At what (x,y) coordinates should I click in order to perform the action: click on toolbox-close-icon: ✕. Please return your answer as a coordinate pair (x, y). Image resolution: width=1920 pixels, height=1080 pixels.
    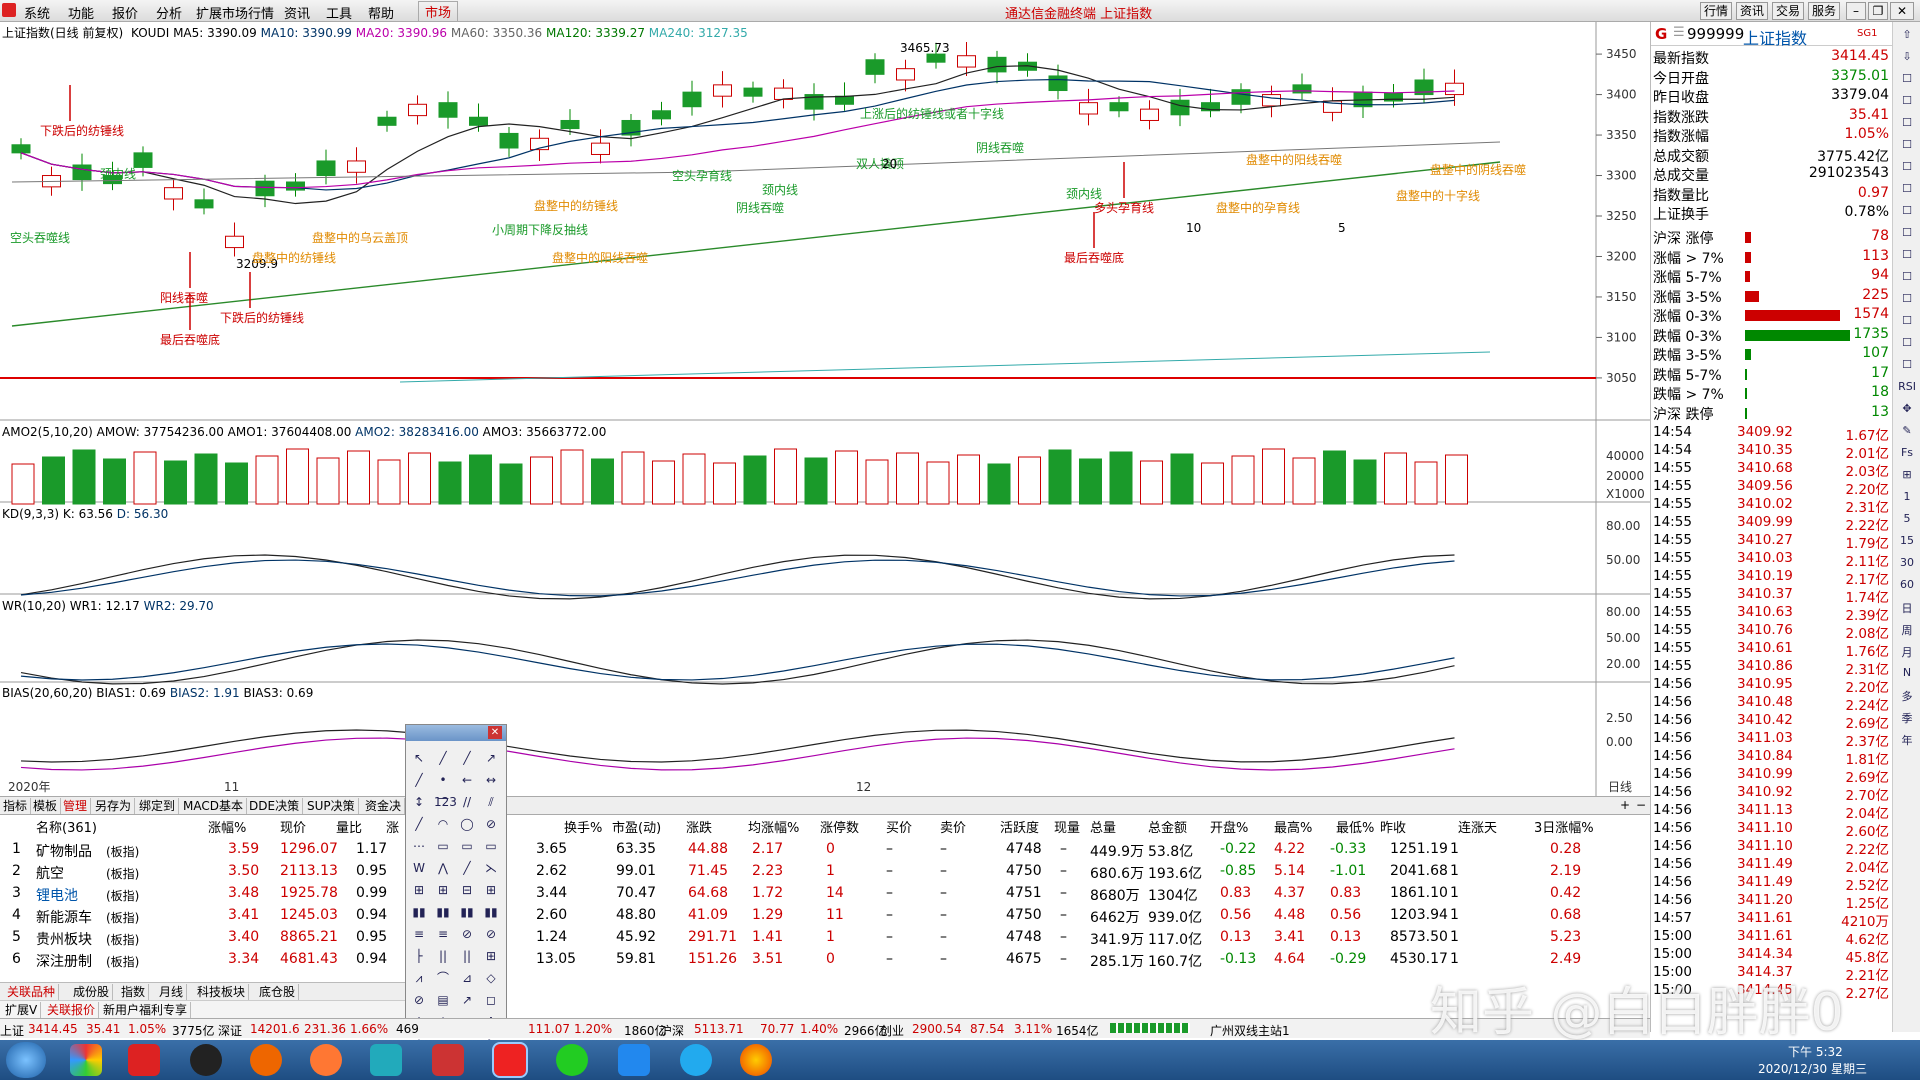
    Looking at the image, I should click on (495, 732).